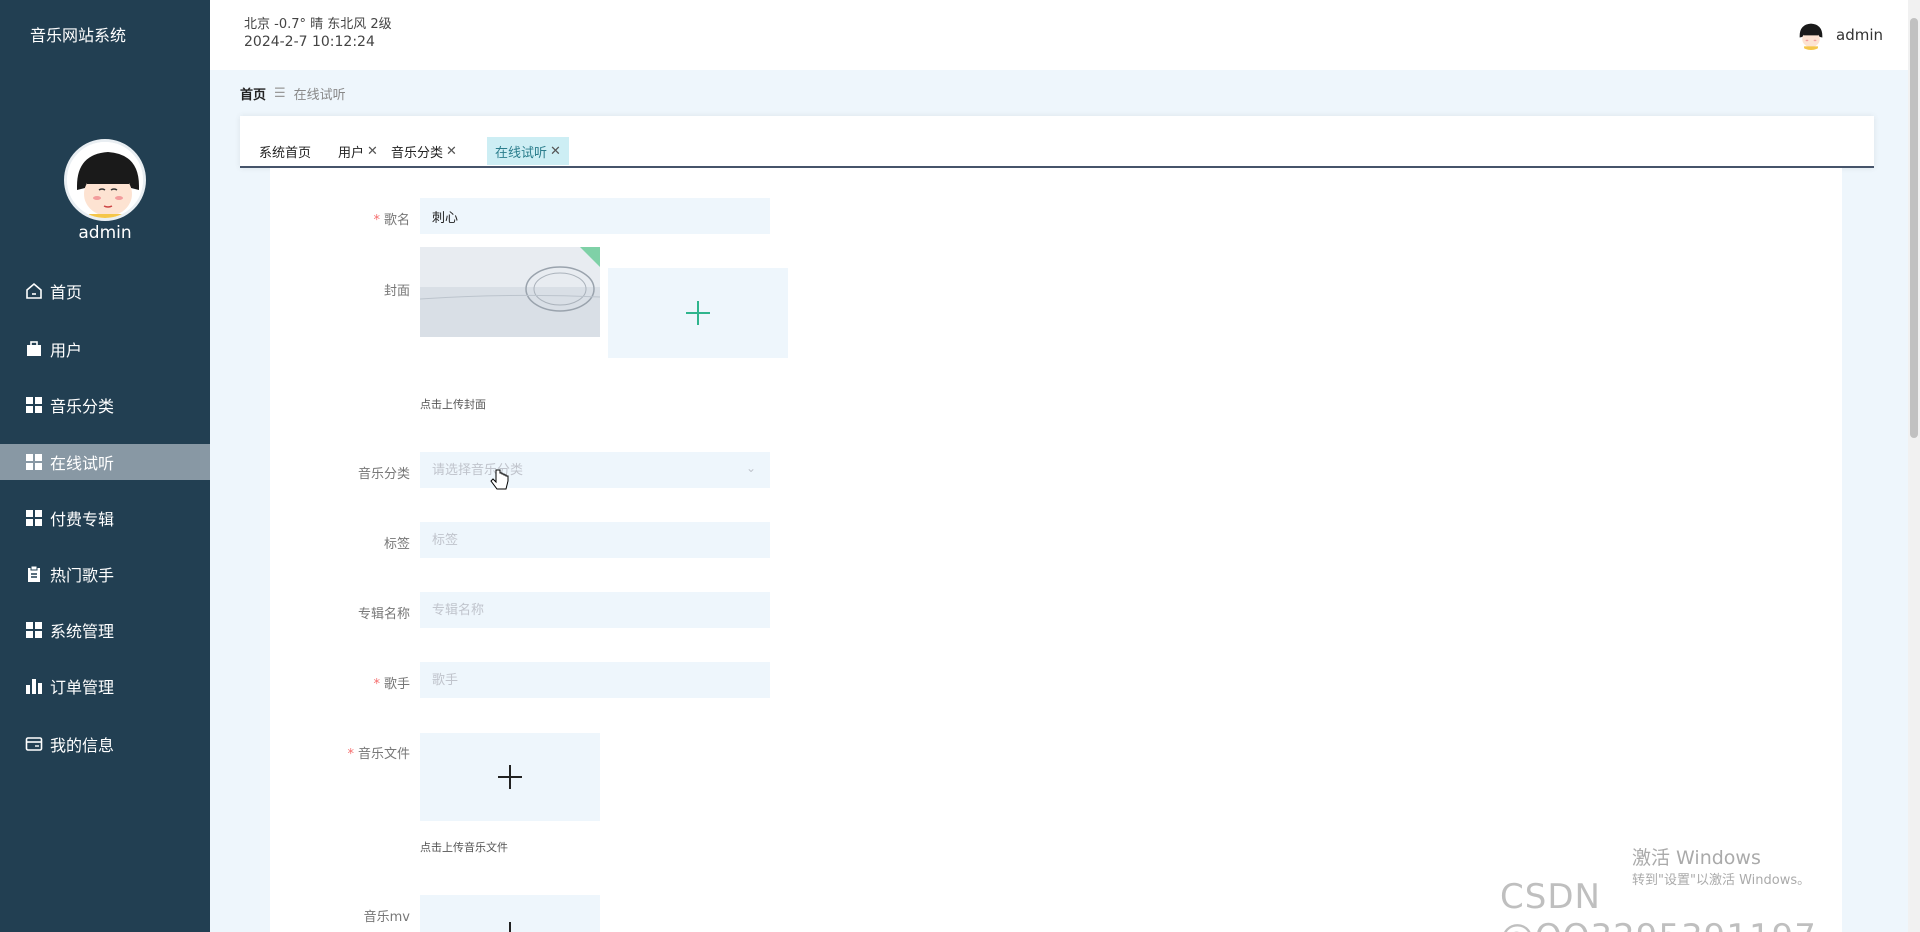  I want to click on sidebar-item-label: 我的信息, so click(82, 745).